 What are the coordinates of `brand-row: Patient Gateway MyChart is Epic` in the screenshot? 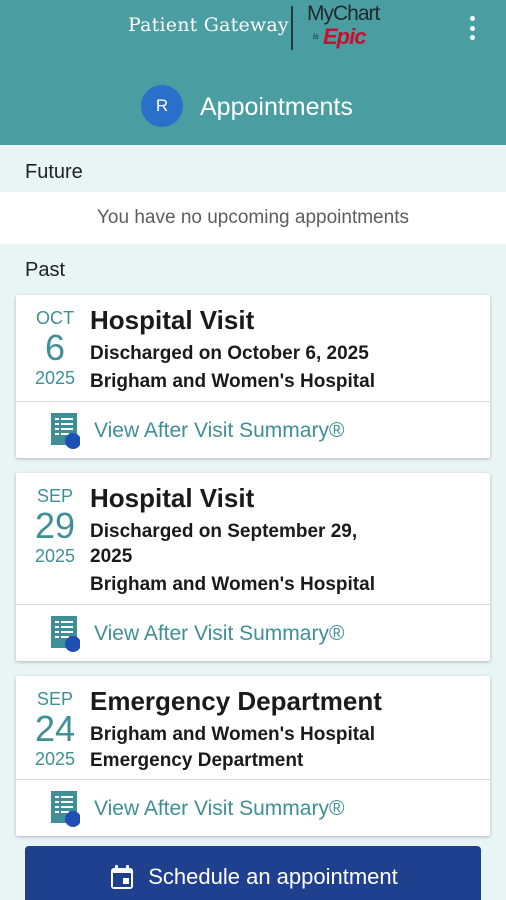 It's located at (253, 29).